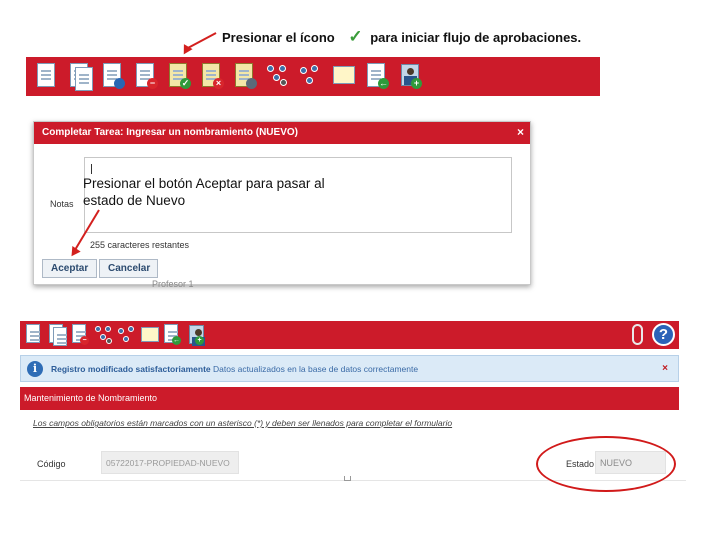  I want to click on resize-handle-icon, so click(347, 478).